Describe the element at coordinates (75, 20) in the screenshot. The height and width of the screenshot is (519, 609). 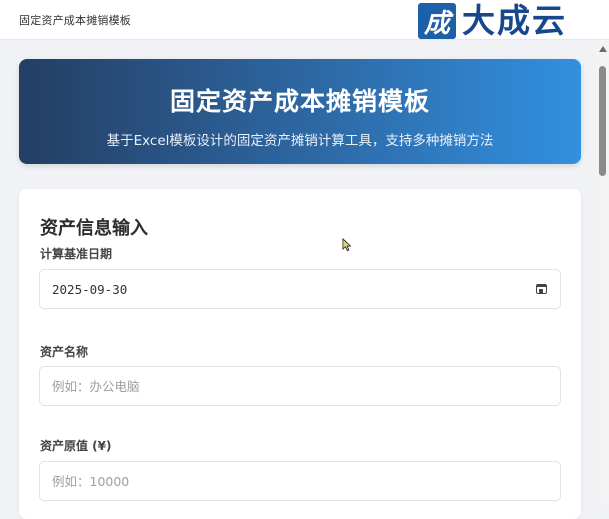
I see `window-title: 固定资产成本摊销模板` at that location.